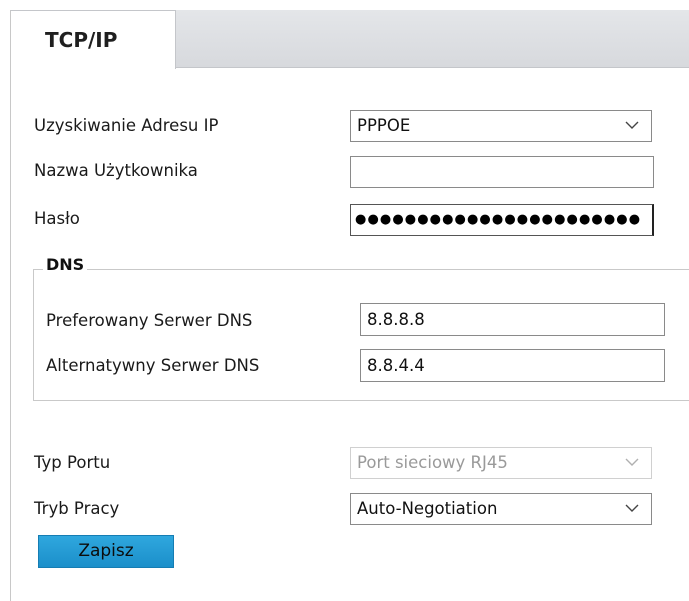 This screenshot has width=689, height=601. Describe the element at coordinates (72, 462) in the screenshot. I see `port-type-label: Typ Portu` at that location.